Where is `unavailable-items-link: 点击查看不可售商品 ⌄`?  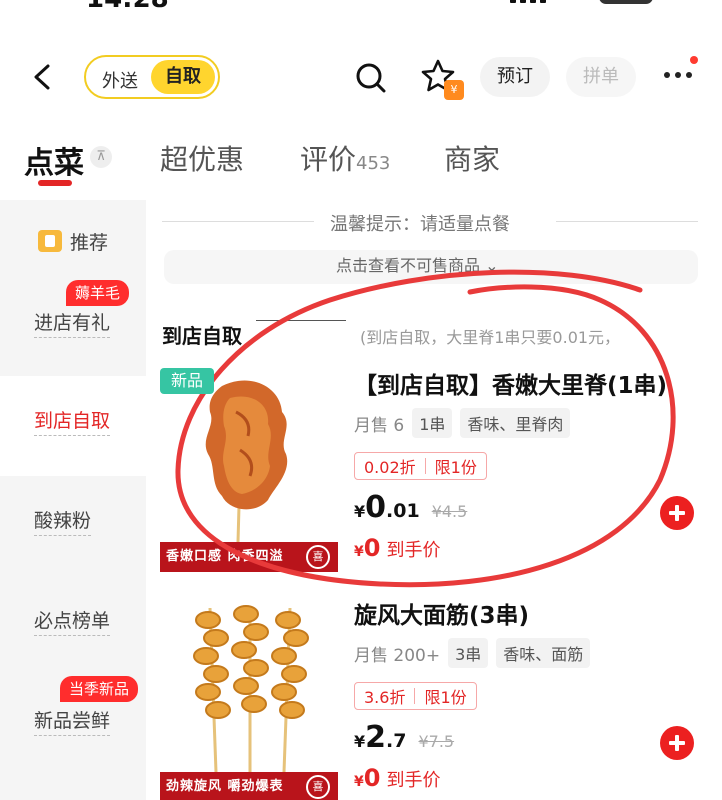 unavailable-items-link: 点击查看不可售商品 ⌄ is located at coordinates (431, 267).